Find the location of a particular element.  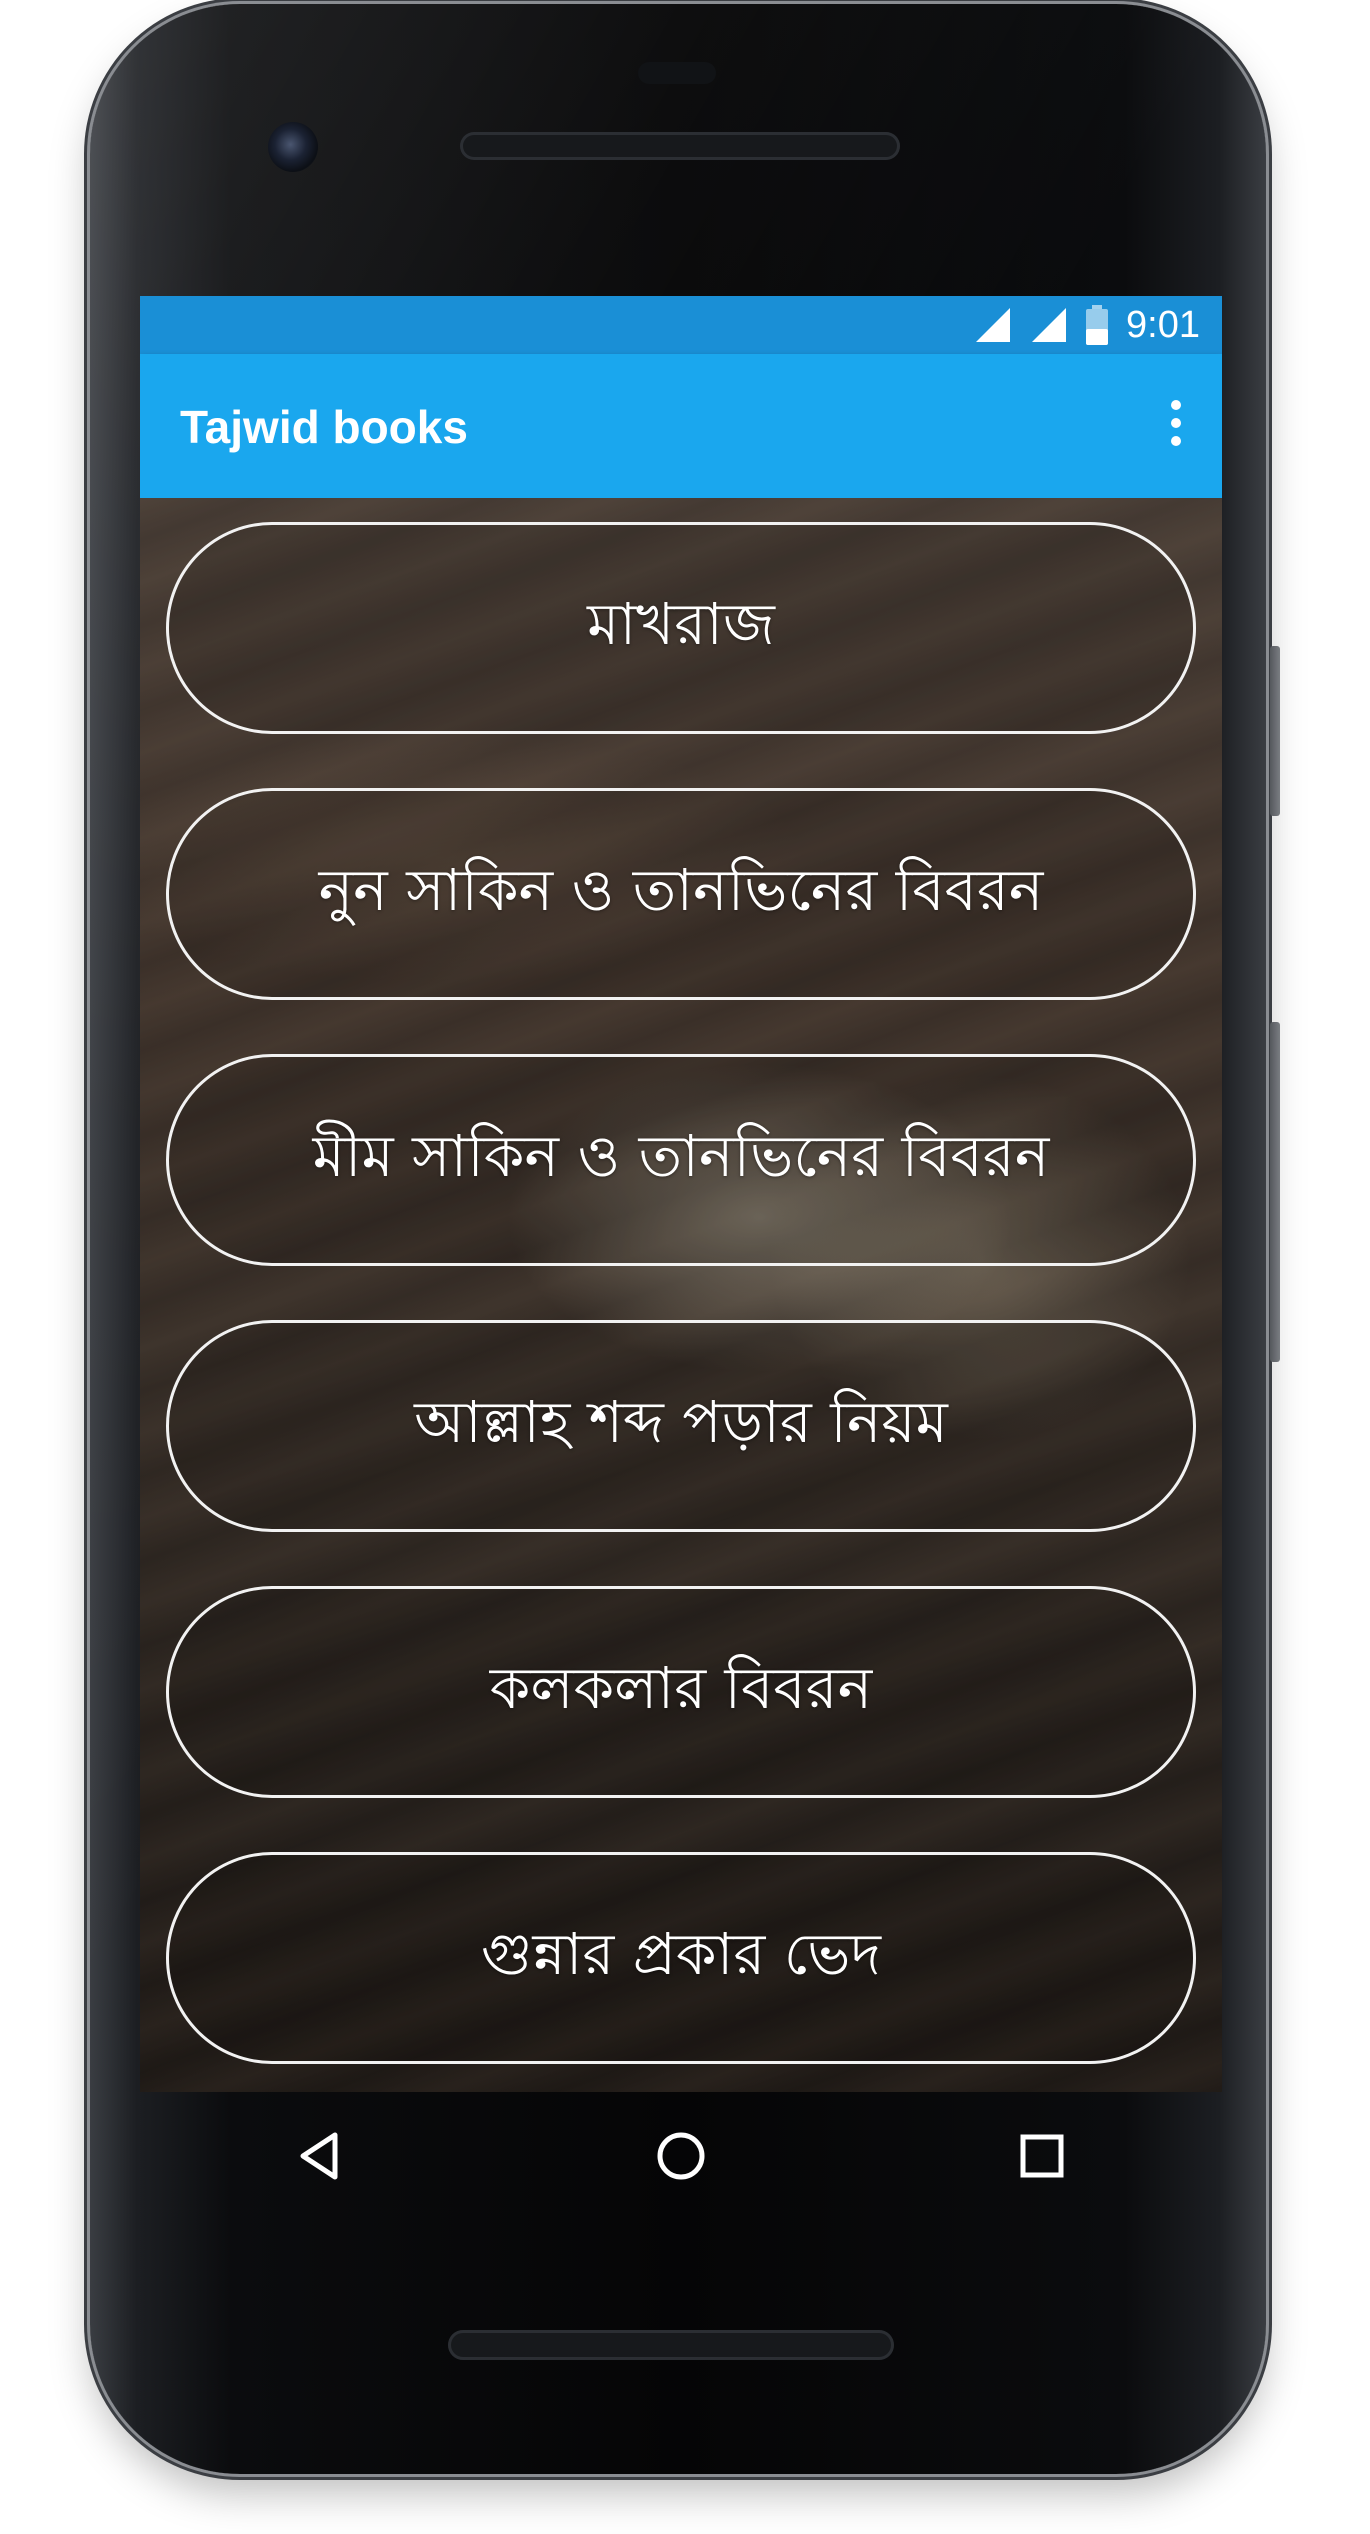

menu-button-makhraj: মাখরাজ is located at coordinates (681, 628).